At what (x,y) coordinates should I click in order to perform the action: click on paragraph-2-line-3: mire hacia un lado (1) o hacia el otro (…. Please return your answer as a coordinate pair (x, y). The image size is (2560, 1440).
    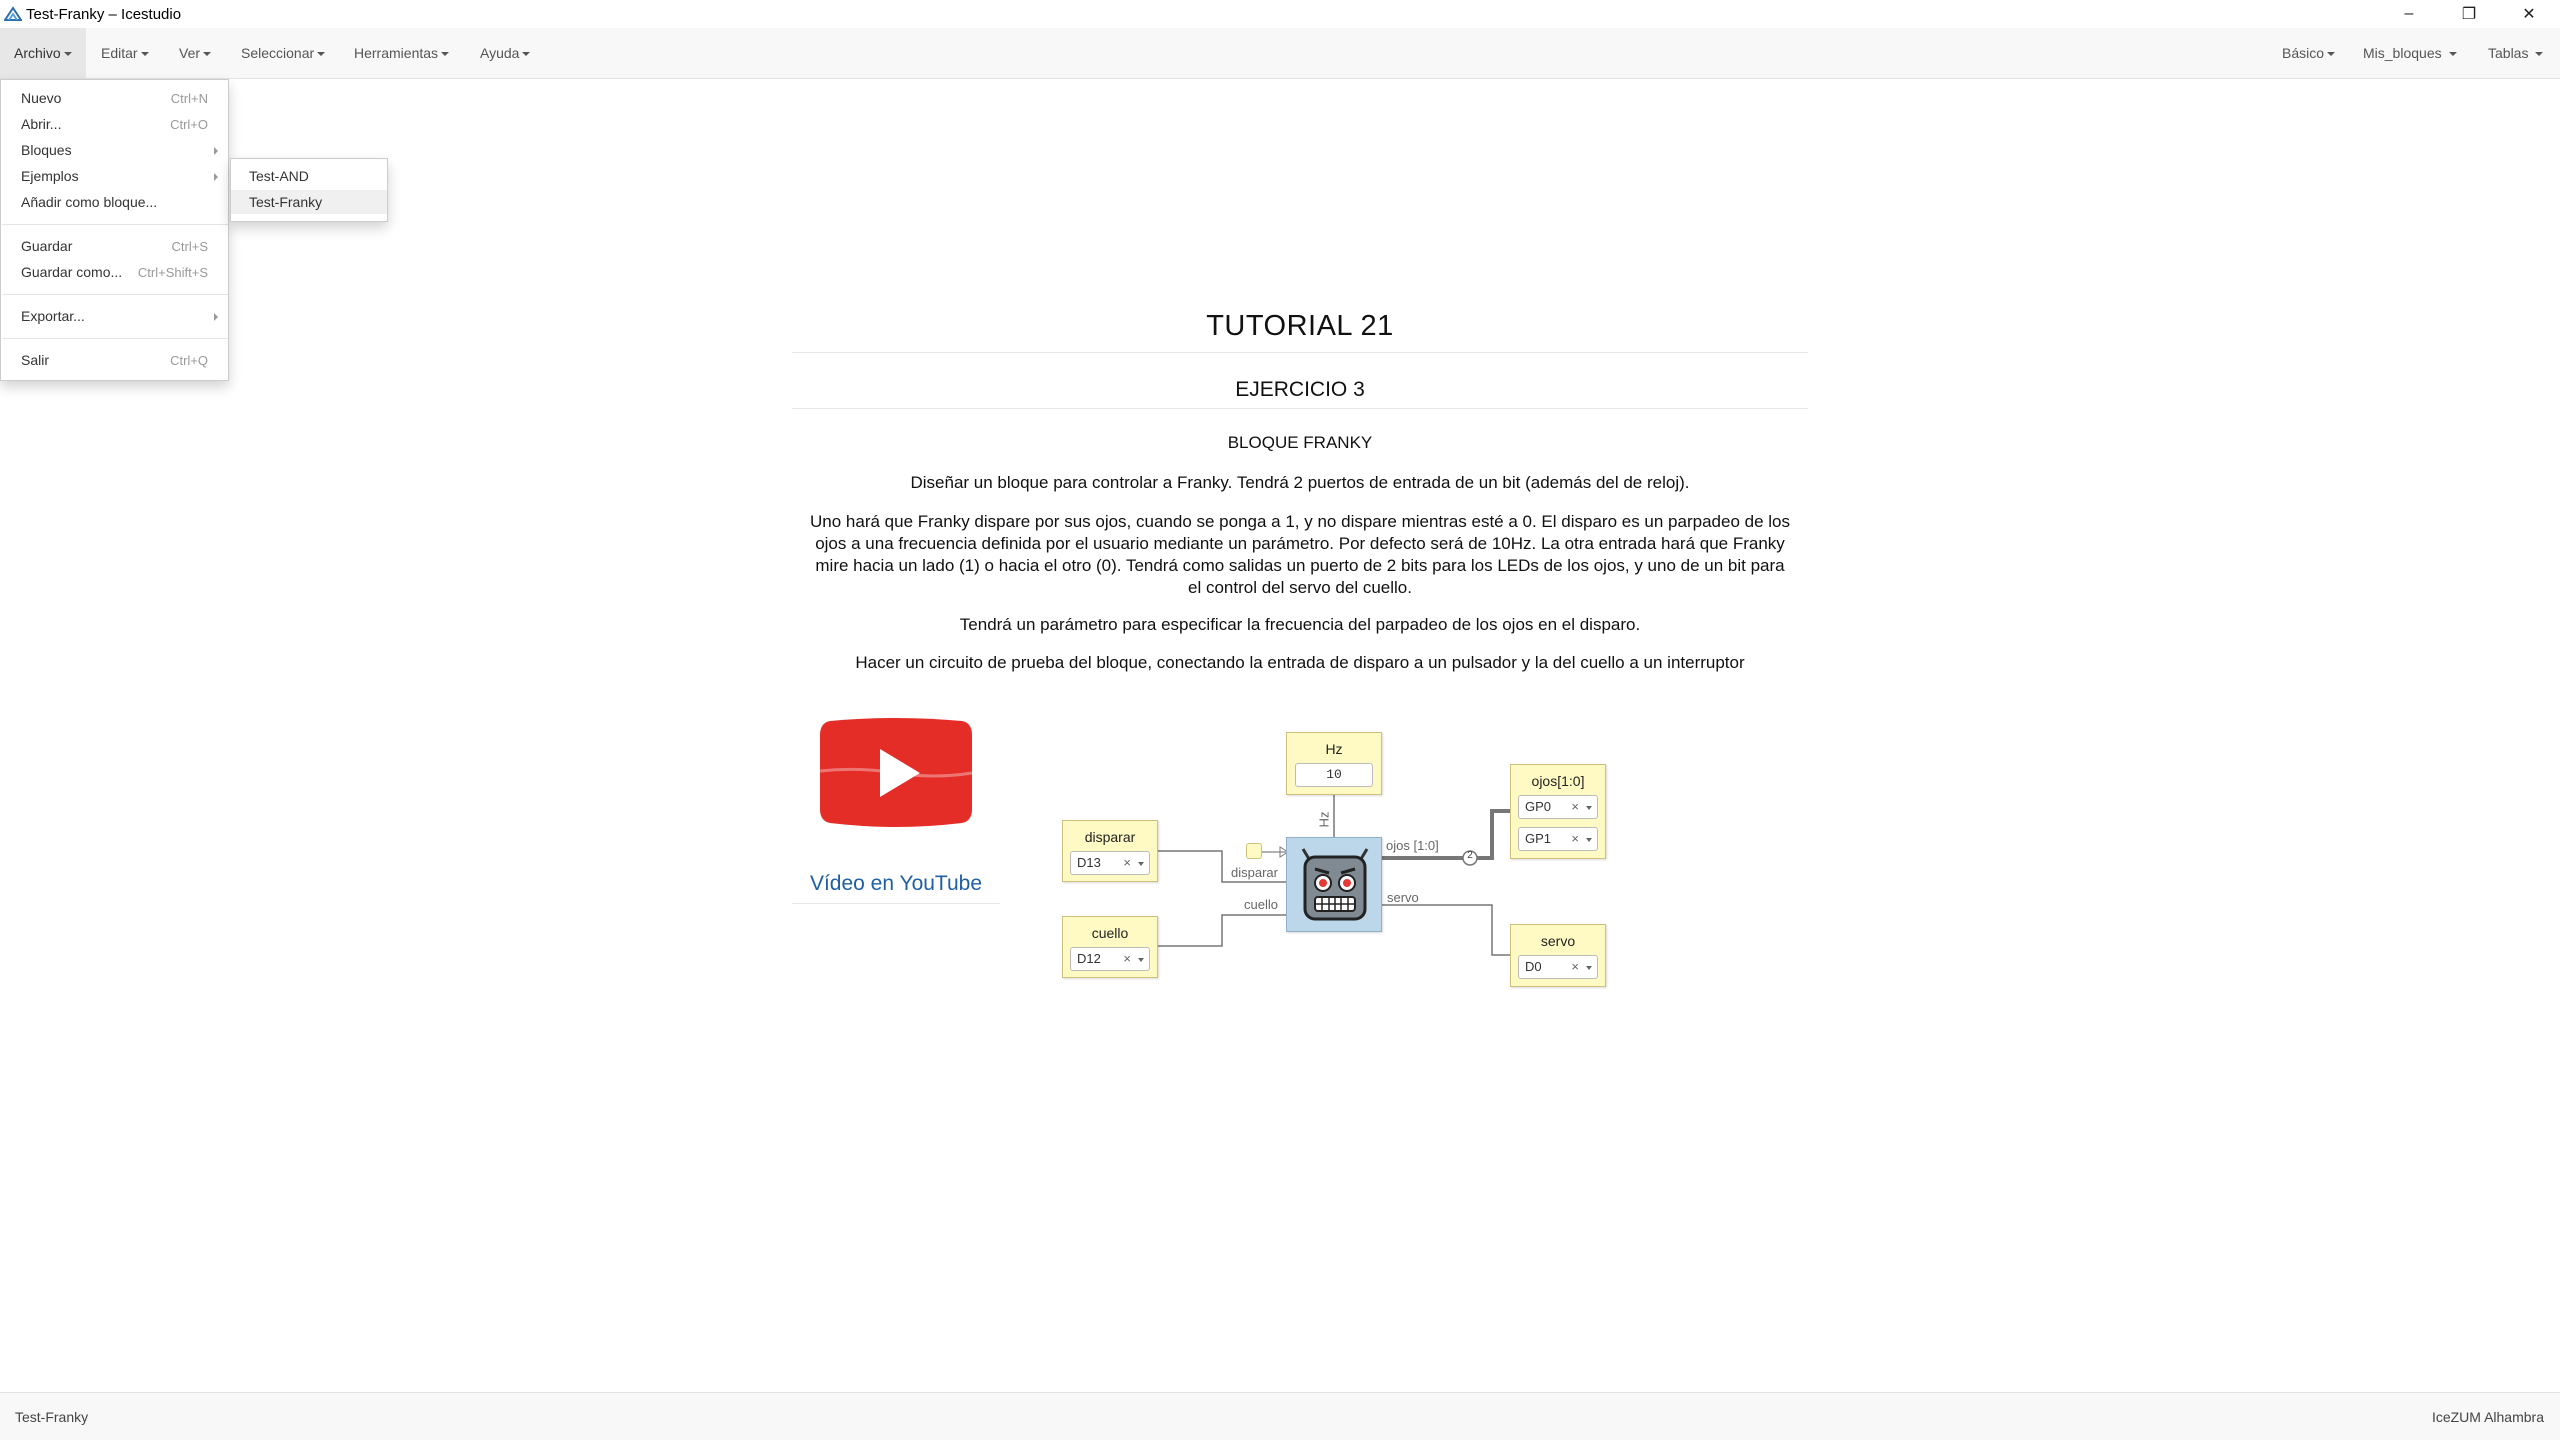
    Looking at the image, I should click on (1300, 565).